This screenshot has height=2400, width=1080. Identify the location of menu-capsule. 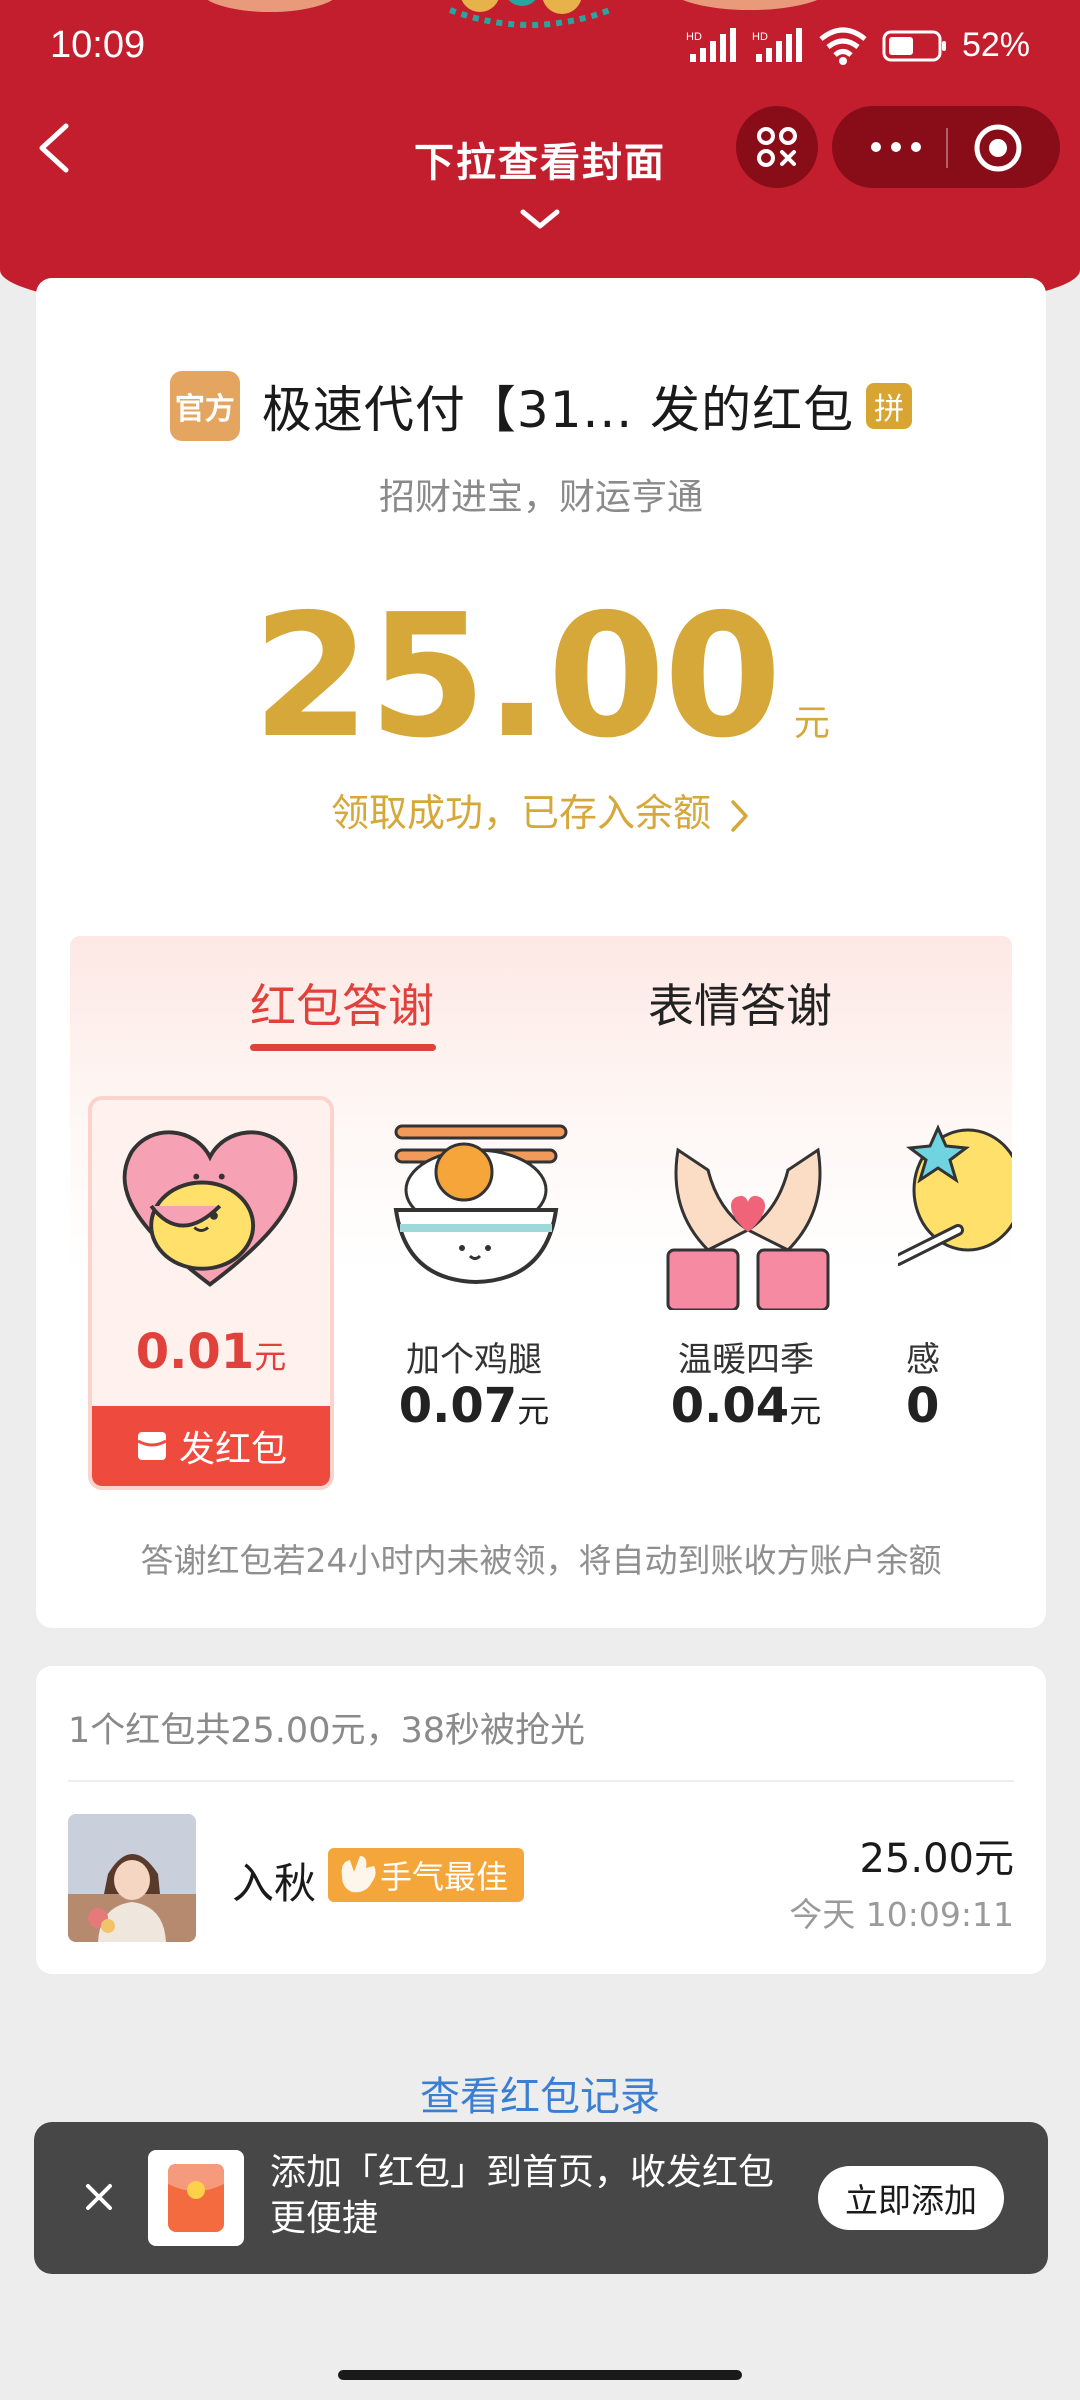
(946, 147).